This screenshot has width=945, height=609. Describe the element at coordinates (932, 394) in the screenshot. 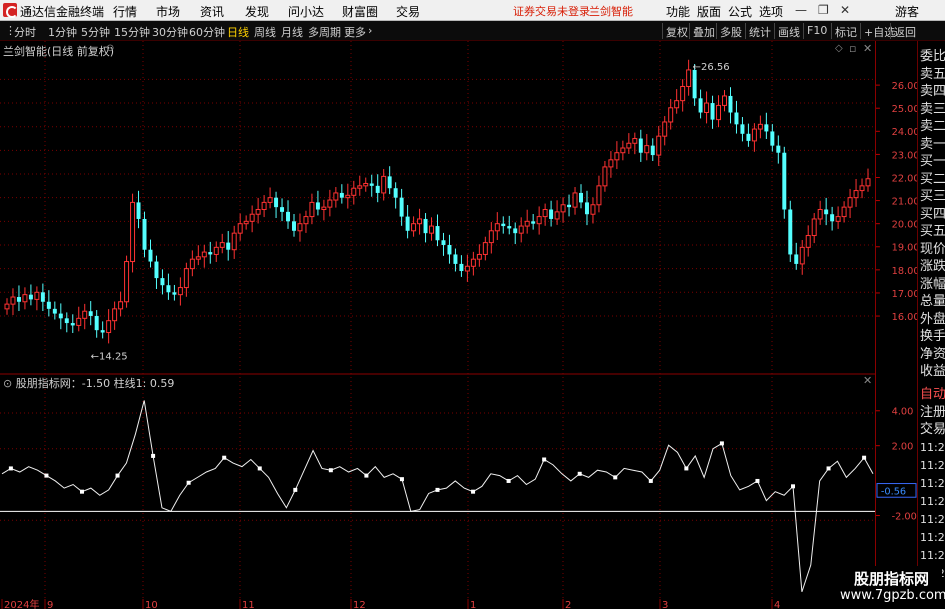

I see `side-panel-label: 自动` at that location.